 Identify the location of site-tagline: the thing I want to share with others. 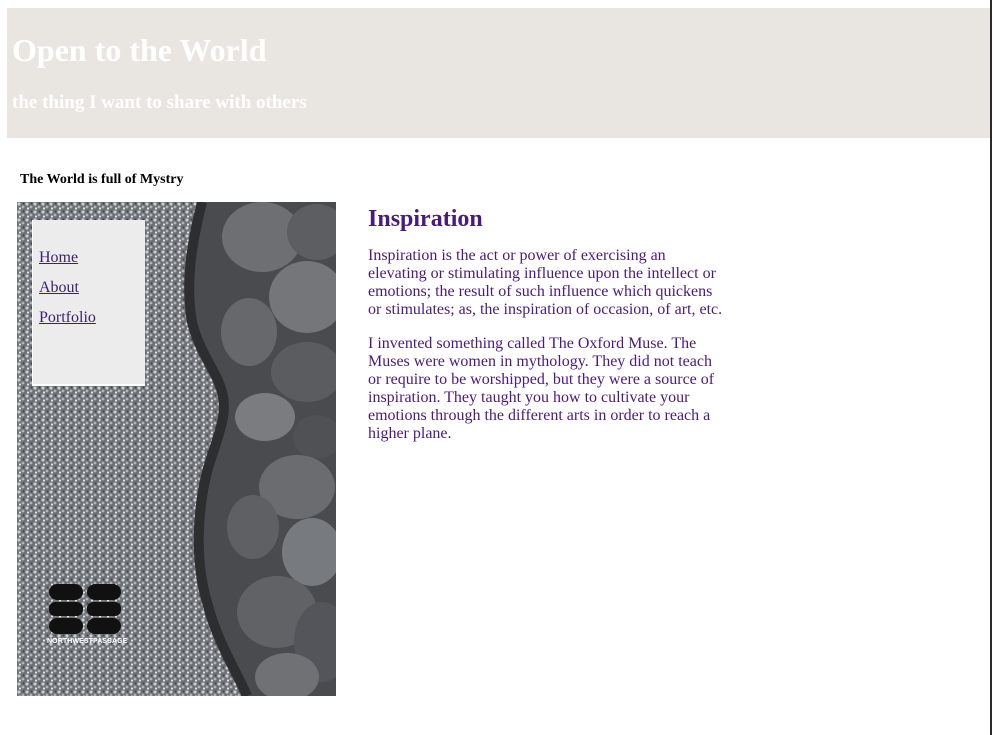
(159, 102).